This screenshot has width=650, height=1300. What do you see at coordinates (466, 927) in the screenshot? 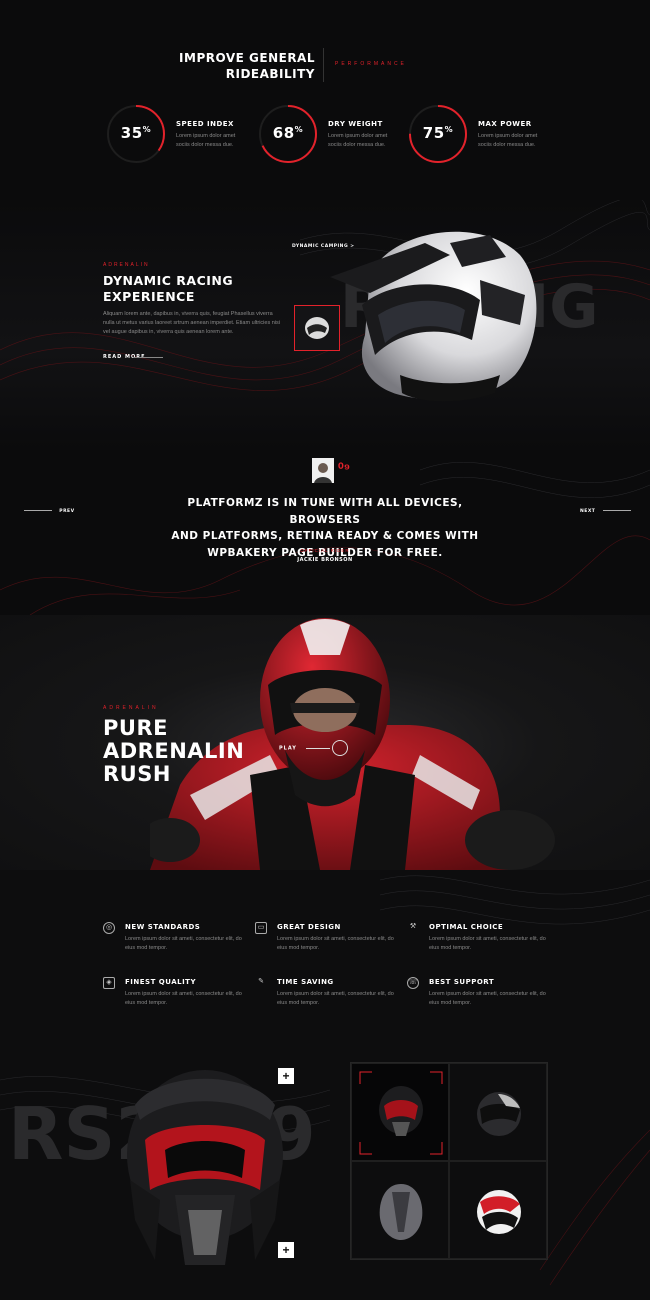
I see `feature-title: OPTIMAL CHOICE` at bounding box center [466, 927].